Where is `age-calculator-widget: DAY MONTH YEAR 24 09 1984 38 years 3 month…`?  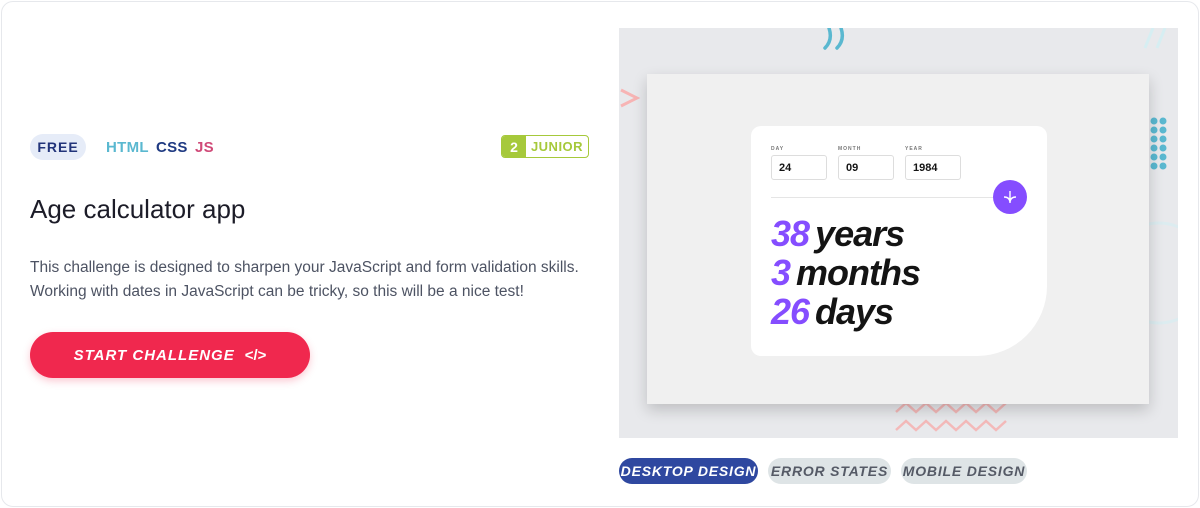 age-calculator-widget: DAY MONTH YEAR 24 09 1984 38 years 3 month… is located at coordinates (899, 241).